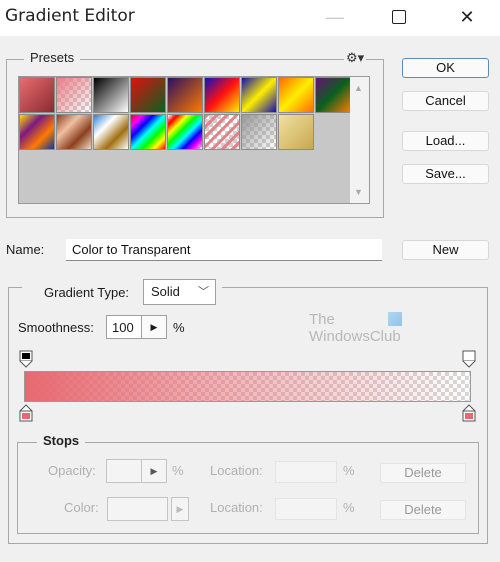 Image resolution: width=500 pixels, height=562 pixels. Describe the element at coordinates (236, 507) in the screenshot. I see `color-location-label: Location:` at that location.